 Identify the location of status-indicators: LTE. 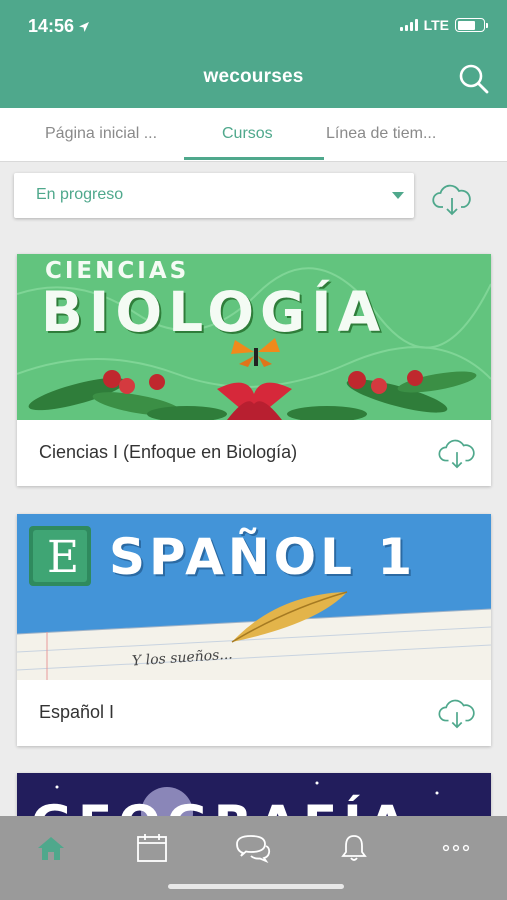
(443, 25).